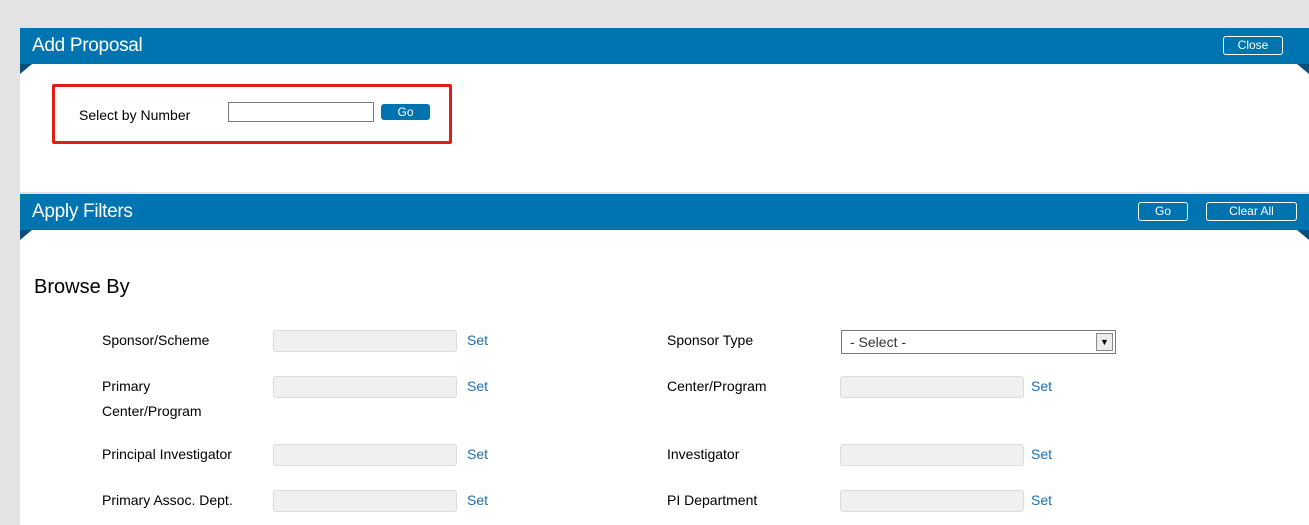 The width and height of the screenshot is (1309, 525). I want to click on close-button: Close, so click(1253, 45).